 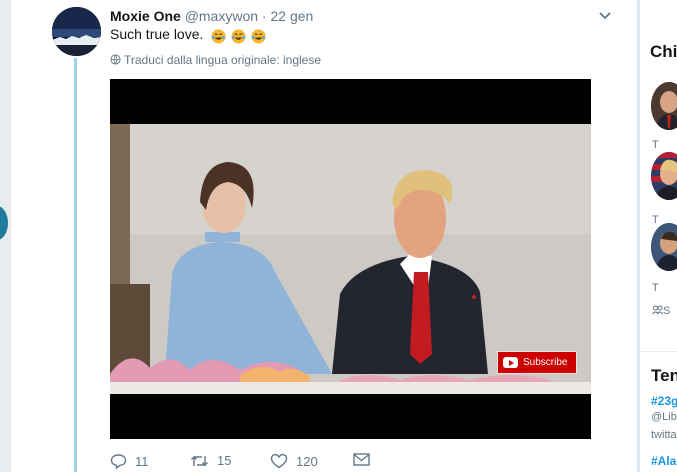 I want to click on thread-line, so click(x=75, y=265).